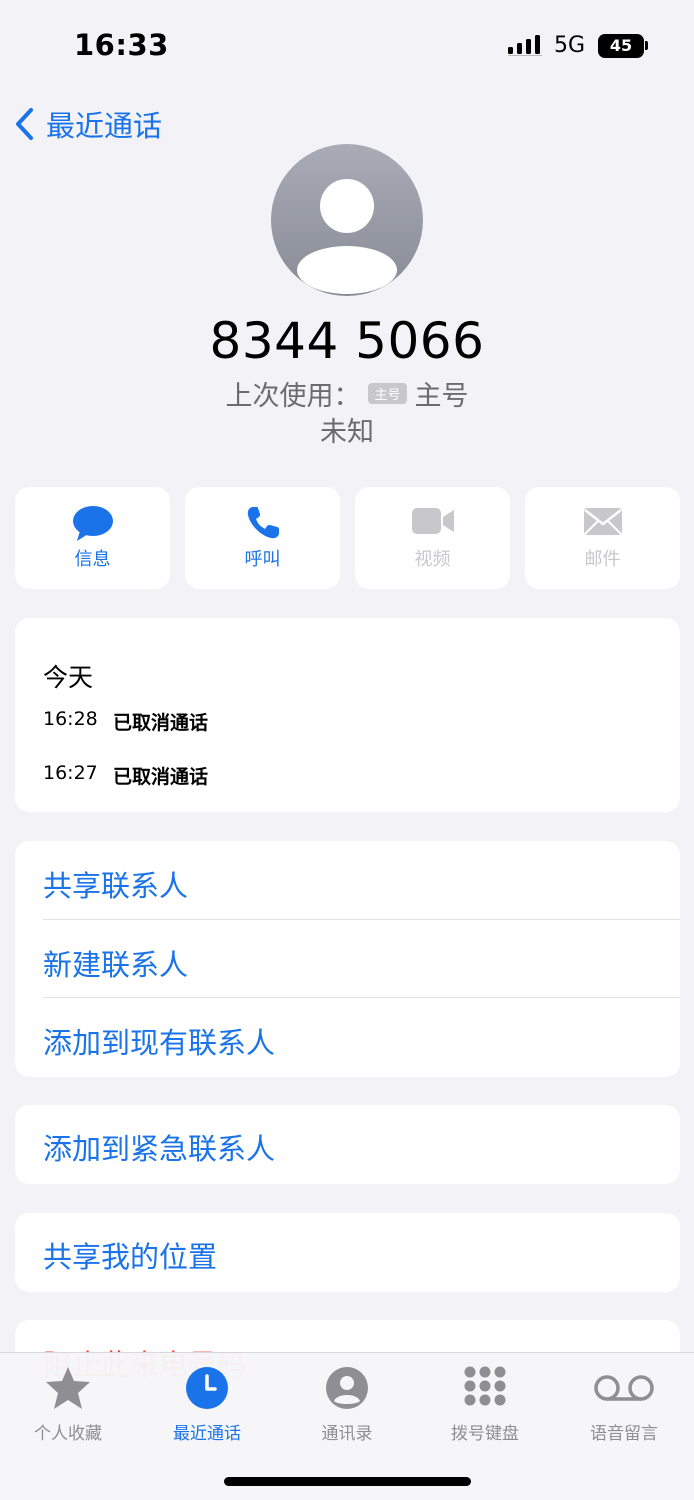  I want to click on emergency-card: 添加到紧急联系人, so click(347, 1144).